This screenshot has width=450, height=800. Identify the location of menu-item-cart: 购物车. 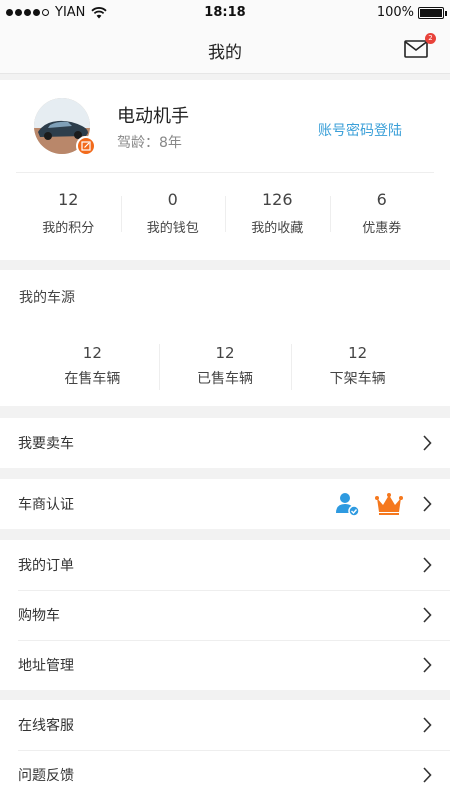
(225, 615).